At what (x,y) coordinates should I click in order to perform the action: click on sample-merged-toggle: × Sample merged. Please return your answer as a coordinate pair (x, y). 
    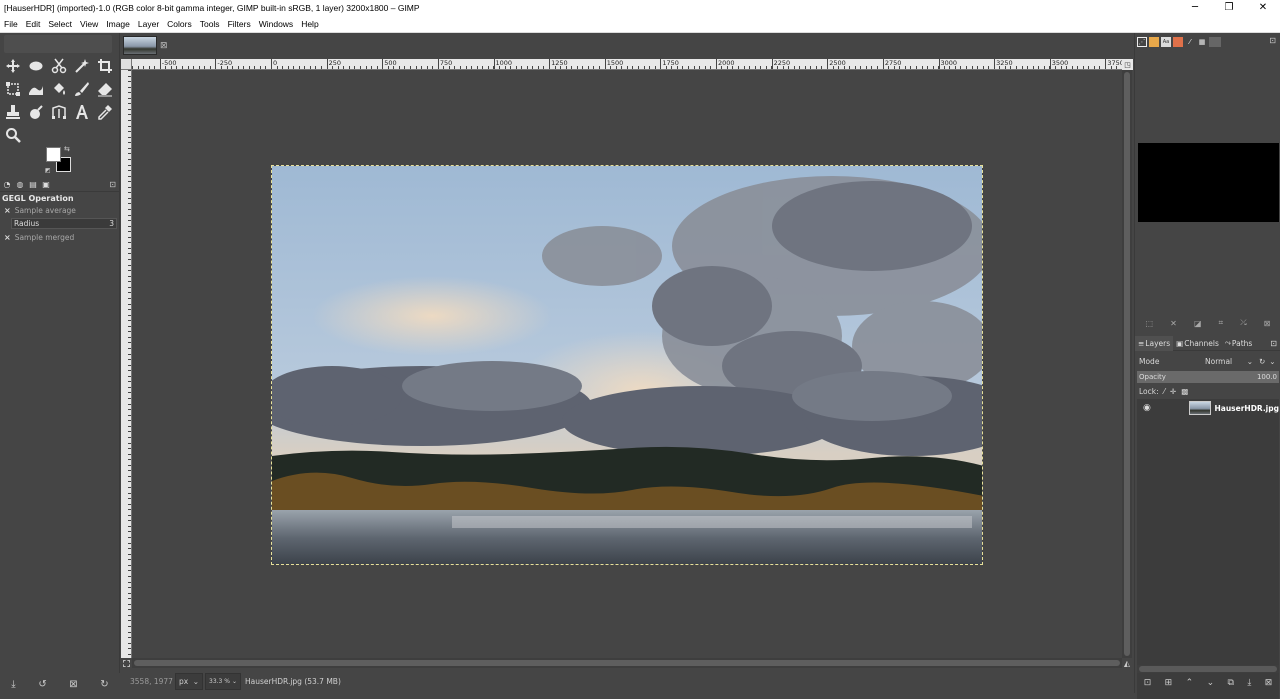
    Looking at the image, I should click on (60, 237).